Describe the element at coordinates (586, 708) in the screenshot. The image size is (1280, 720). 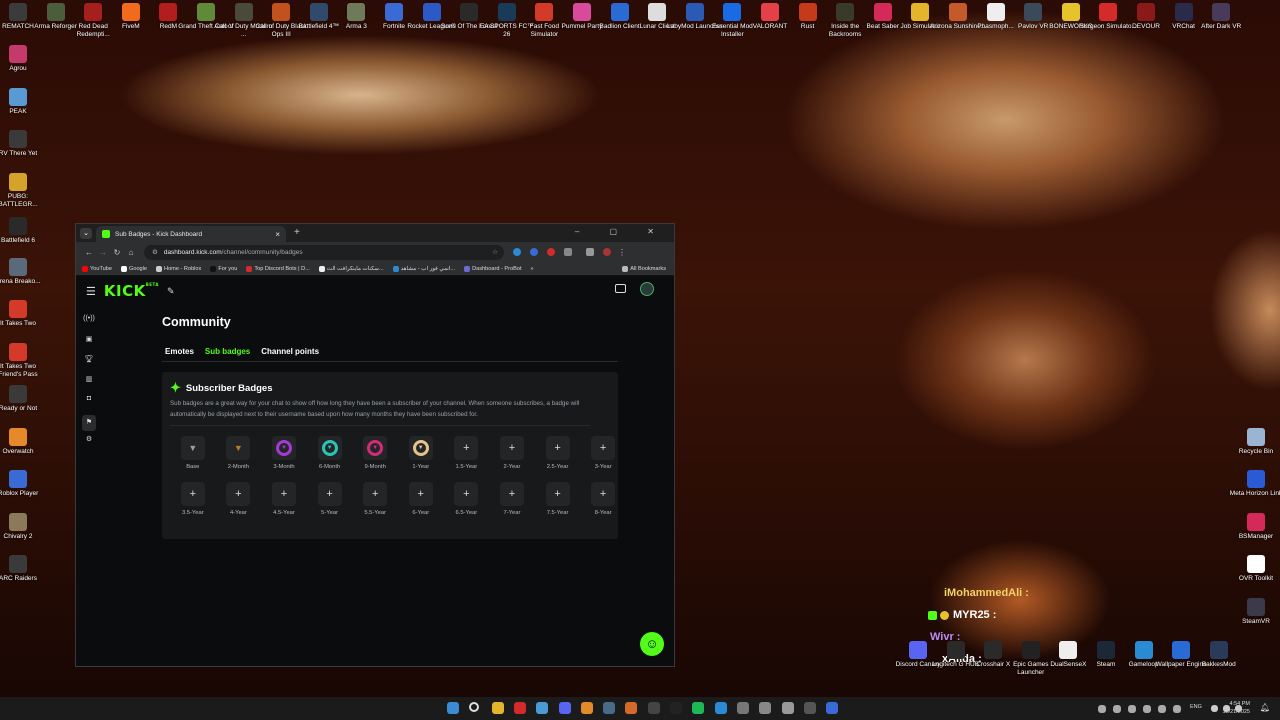
I see `taskbar-app-orange-icon` at that location.